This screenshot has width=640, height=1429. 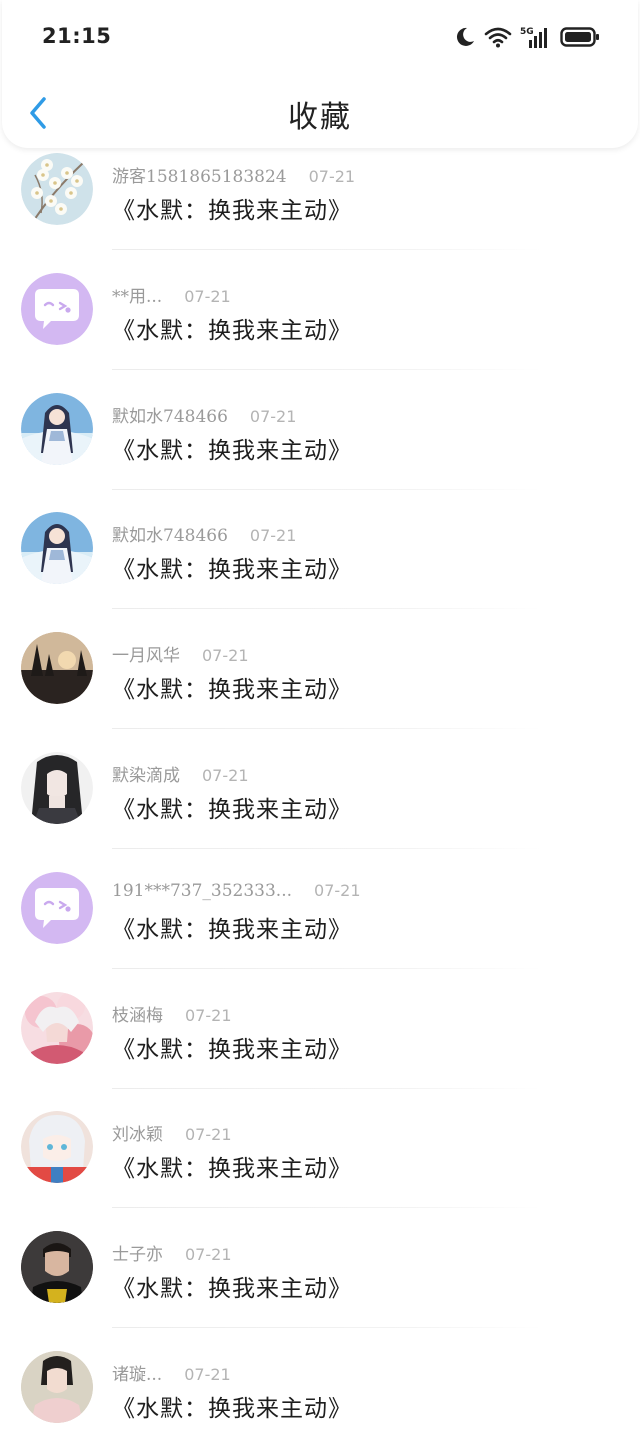 What do you see at coordinates (146, 773) in the screenshot?
I see `username: 默染滴成` at bounding box center [146, 773].